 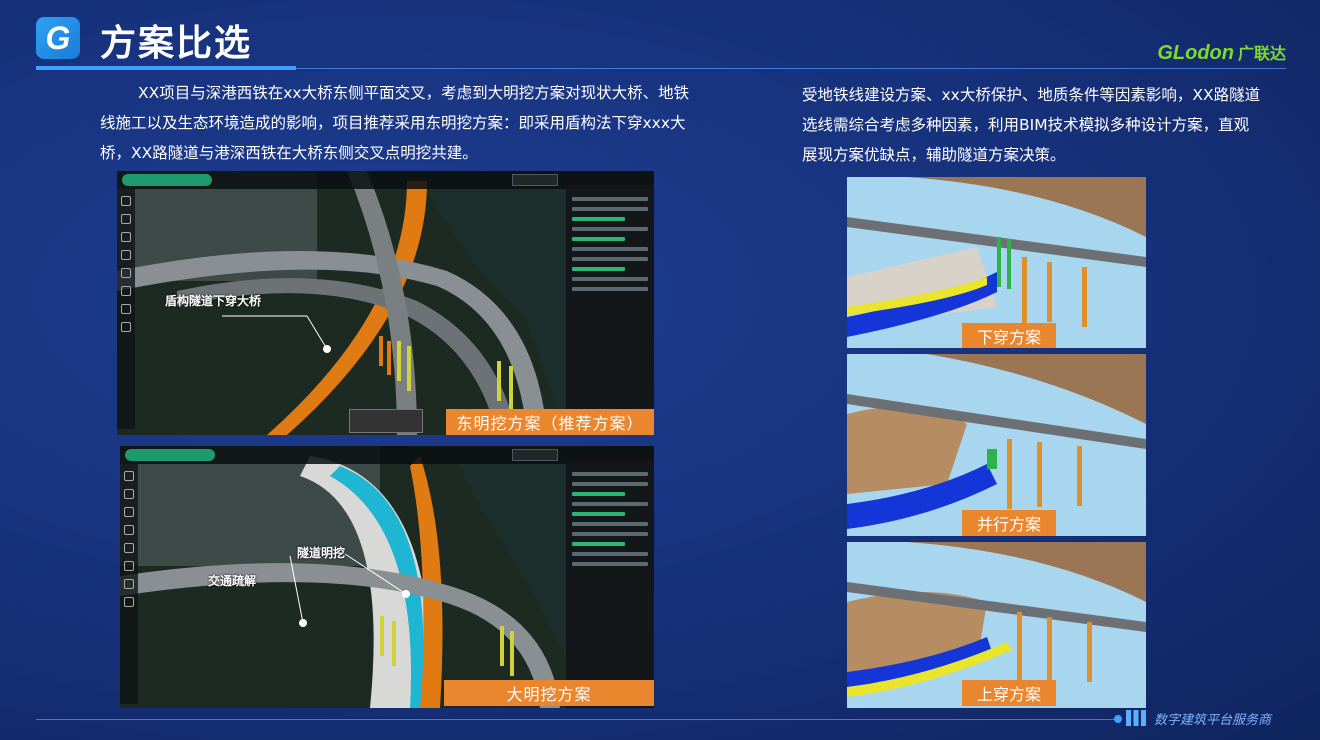 I want to click on brand-name-cn: 广联达, so click(x=1261, y=54).